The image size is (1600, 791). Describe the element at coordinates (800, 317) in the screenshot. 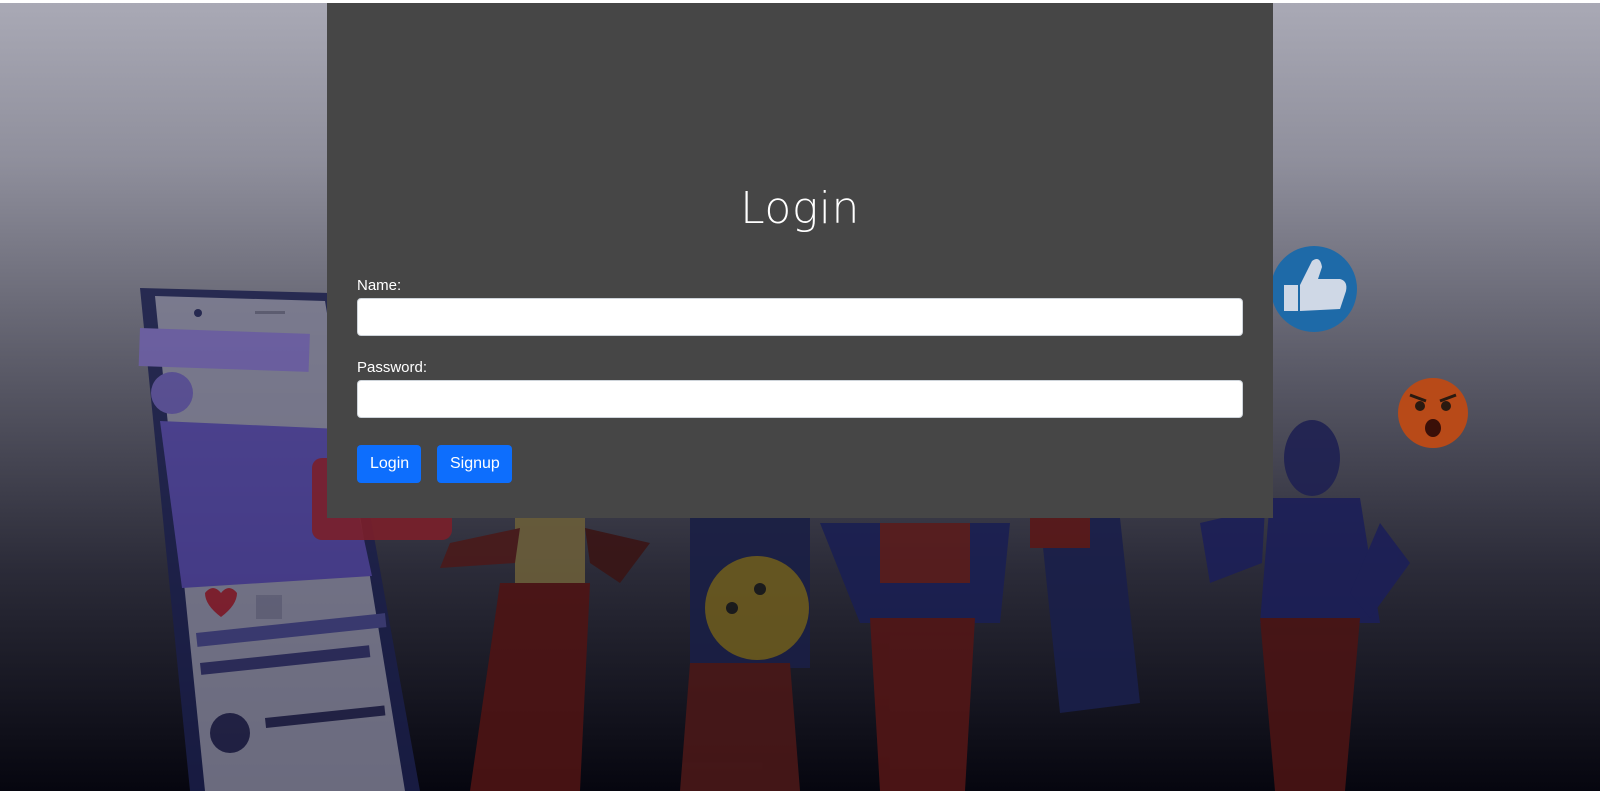

I see `name-input` at that location.